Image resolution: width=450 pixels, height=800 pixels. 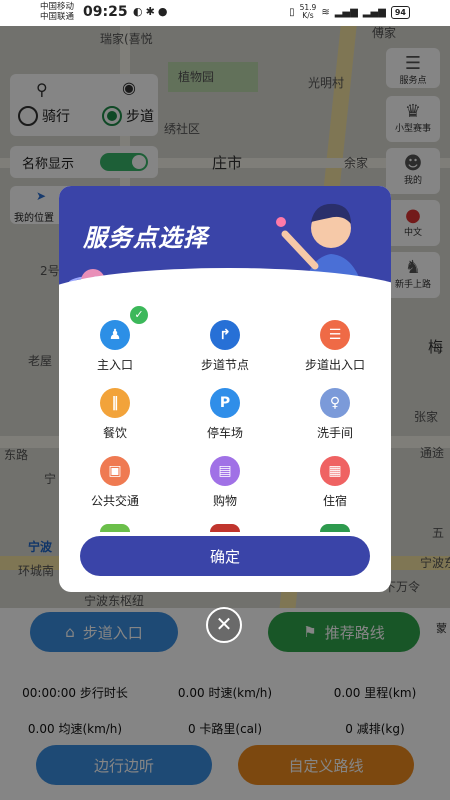 I want to click on service-item-label: 步道节点, so click(x=224, y=365).